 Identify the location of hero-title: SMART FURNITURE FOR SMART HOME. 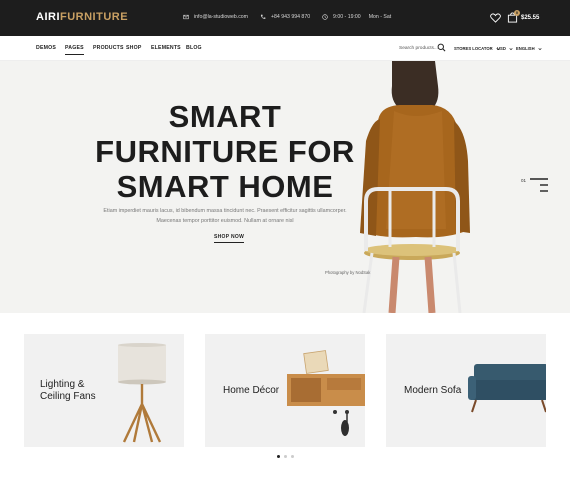
(225, 151).